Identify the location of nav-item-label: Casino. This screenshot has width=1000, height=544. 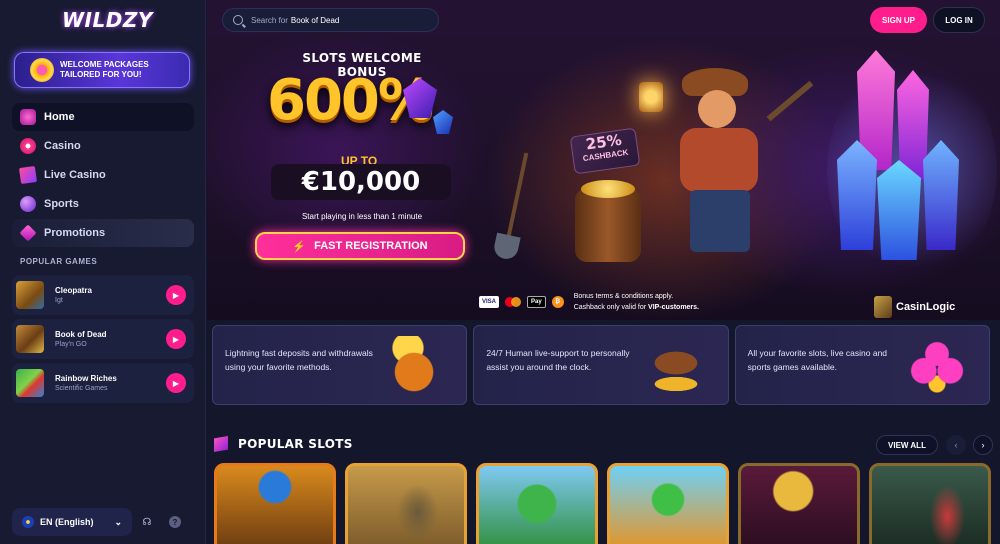
(62, 146).